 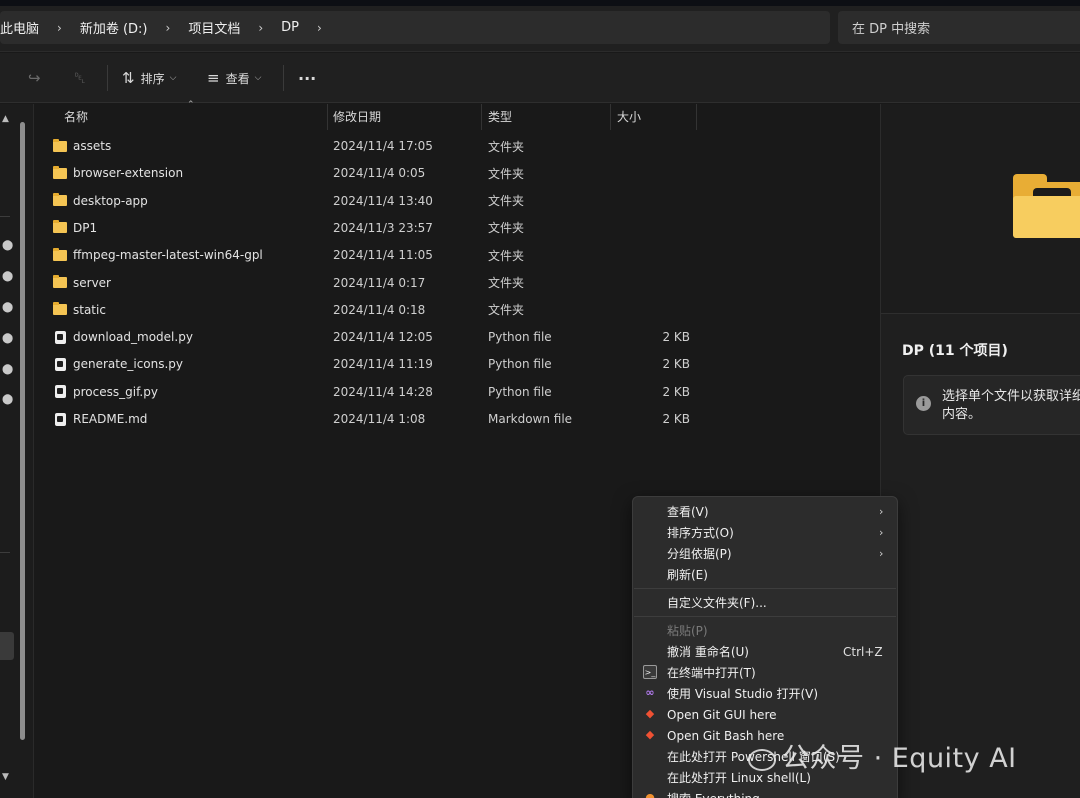 I want to click on delete-button: ␡, so click(x=83, y=78).